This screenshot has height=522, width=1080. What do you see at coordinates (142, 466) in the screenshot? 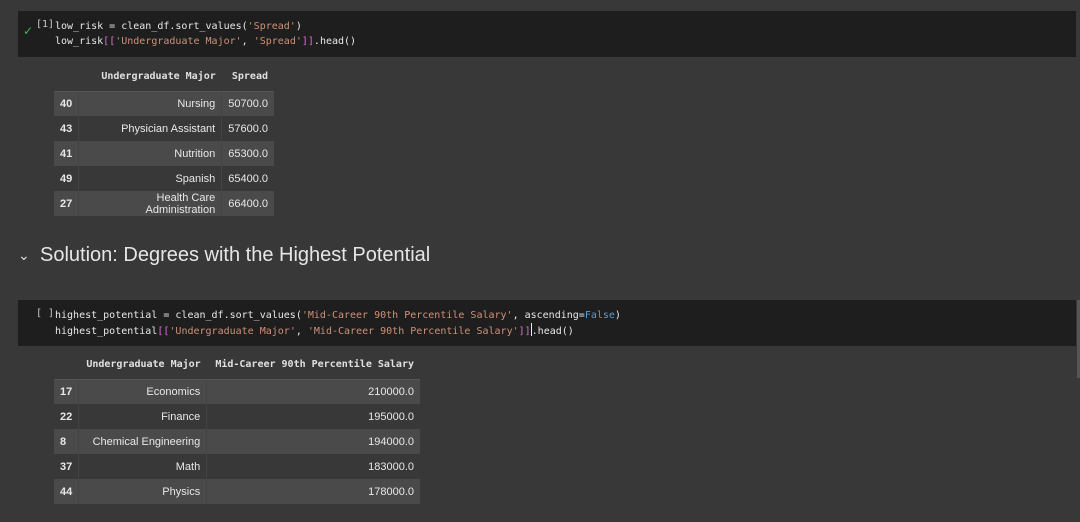
I see `major-cell: Math` at bounding box center [142, 466].